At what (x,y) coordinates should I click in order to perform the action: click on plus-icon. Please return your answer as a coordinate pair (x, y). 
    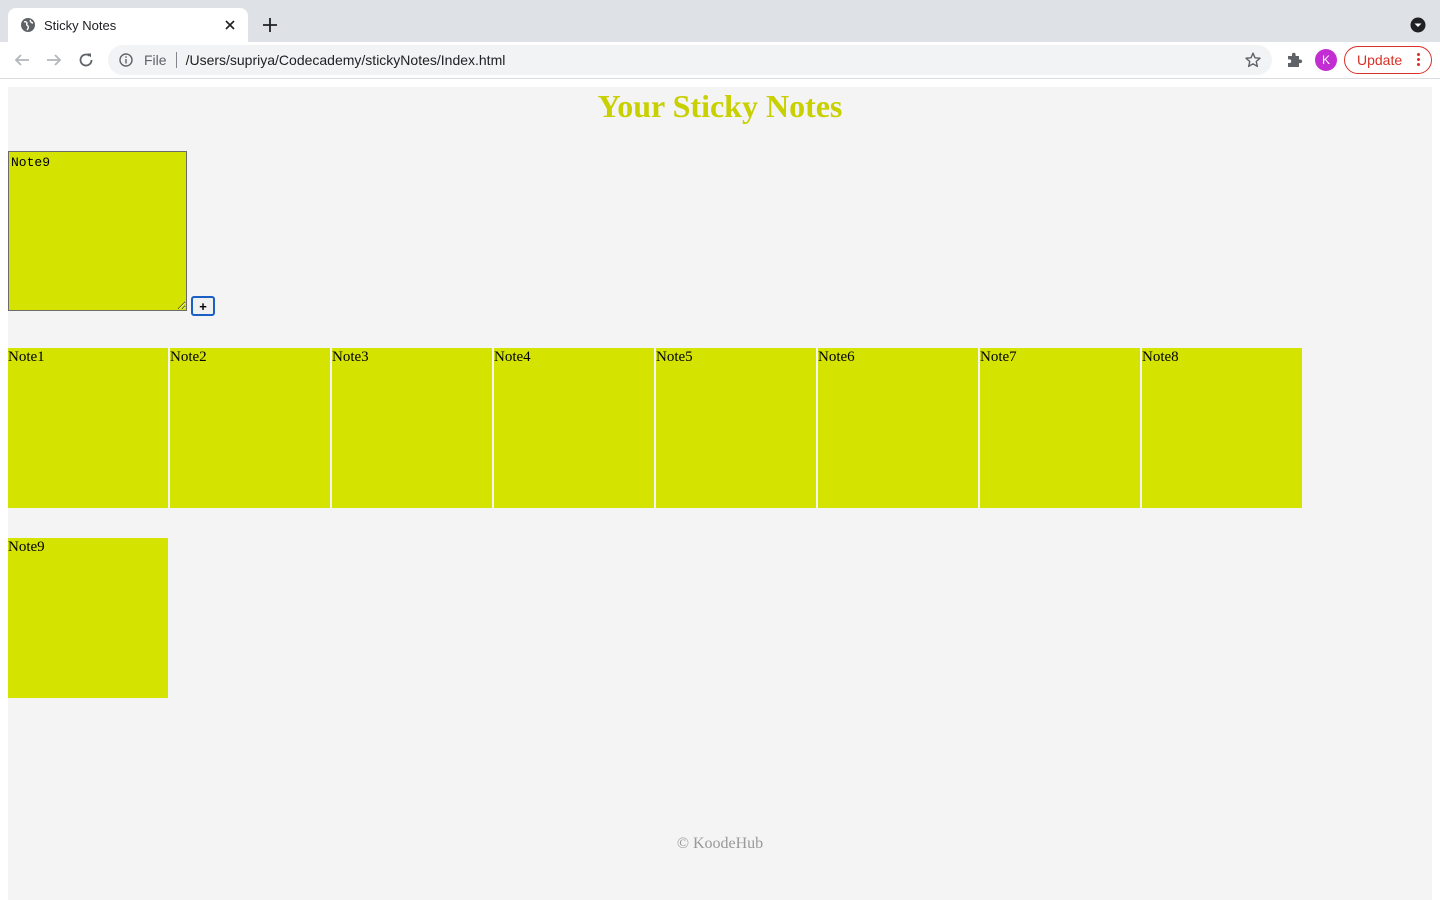
    Looking at the image, I should click on (270, 25).